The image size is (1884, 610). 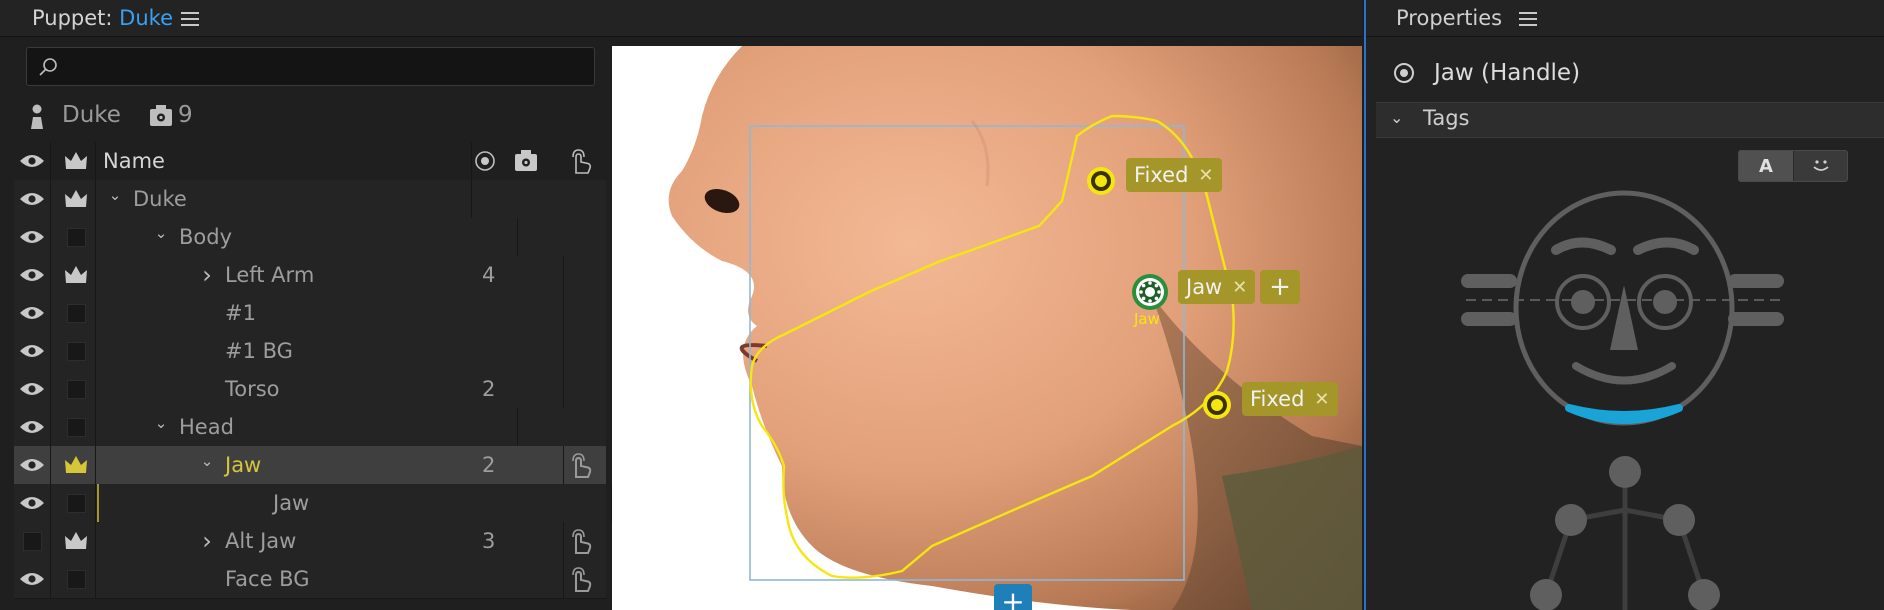 What do you see at coordinates (1756, 281) in the screenshot?
I see `right-ear-tag` at bounding box center [1756, 281].